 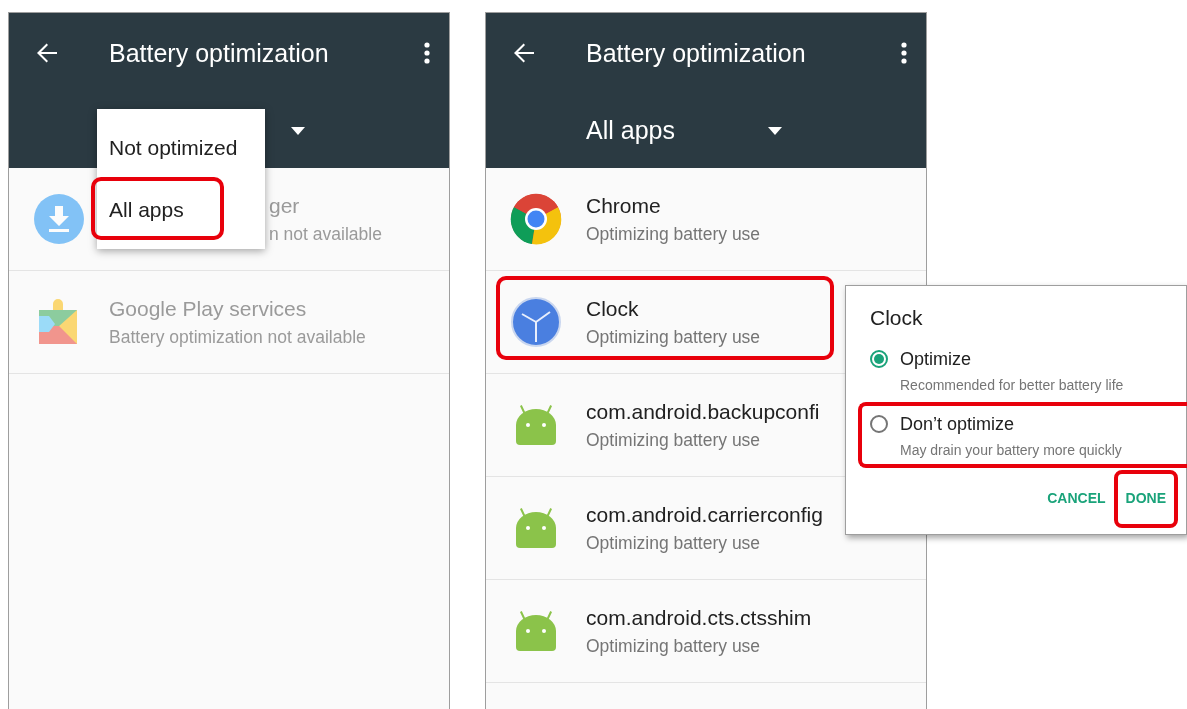 What do you see at coordinates (181, 210) in the screenshot?
I see `menu-item: All apps` at bounding box center [181, 210].